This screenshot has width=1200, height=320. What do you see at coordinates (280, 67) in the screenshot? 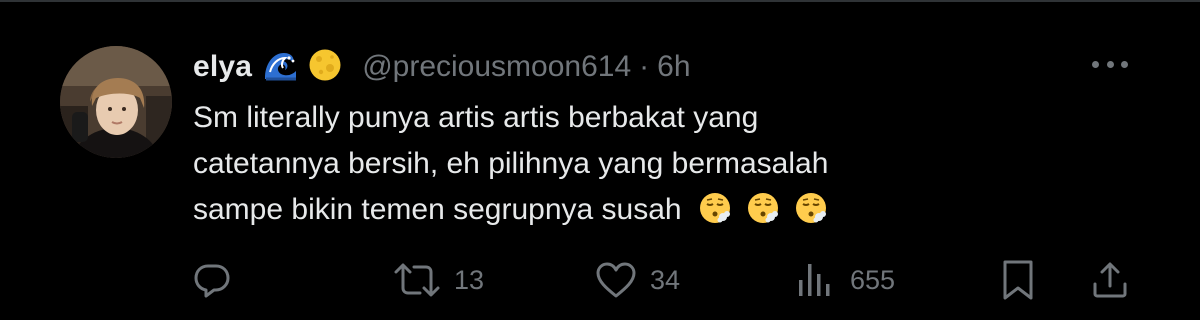
I see `wave-emoji` at bounding box center [280, 67].